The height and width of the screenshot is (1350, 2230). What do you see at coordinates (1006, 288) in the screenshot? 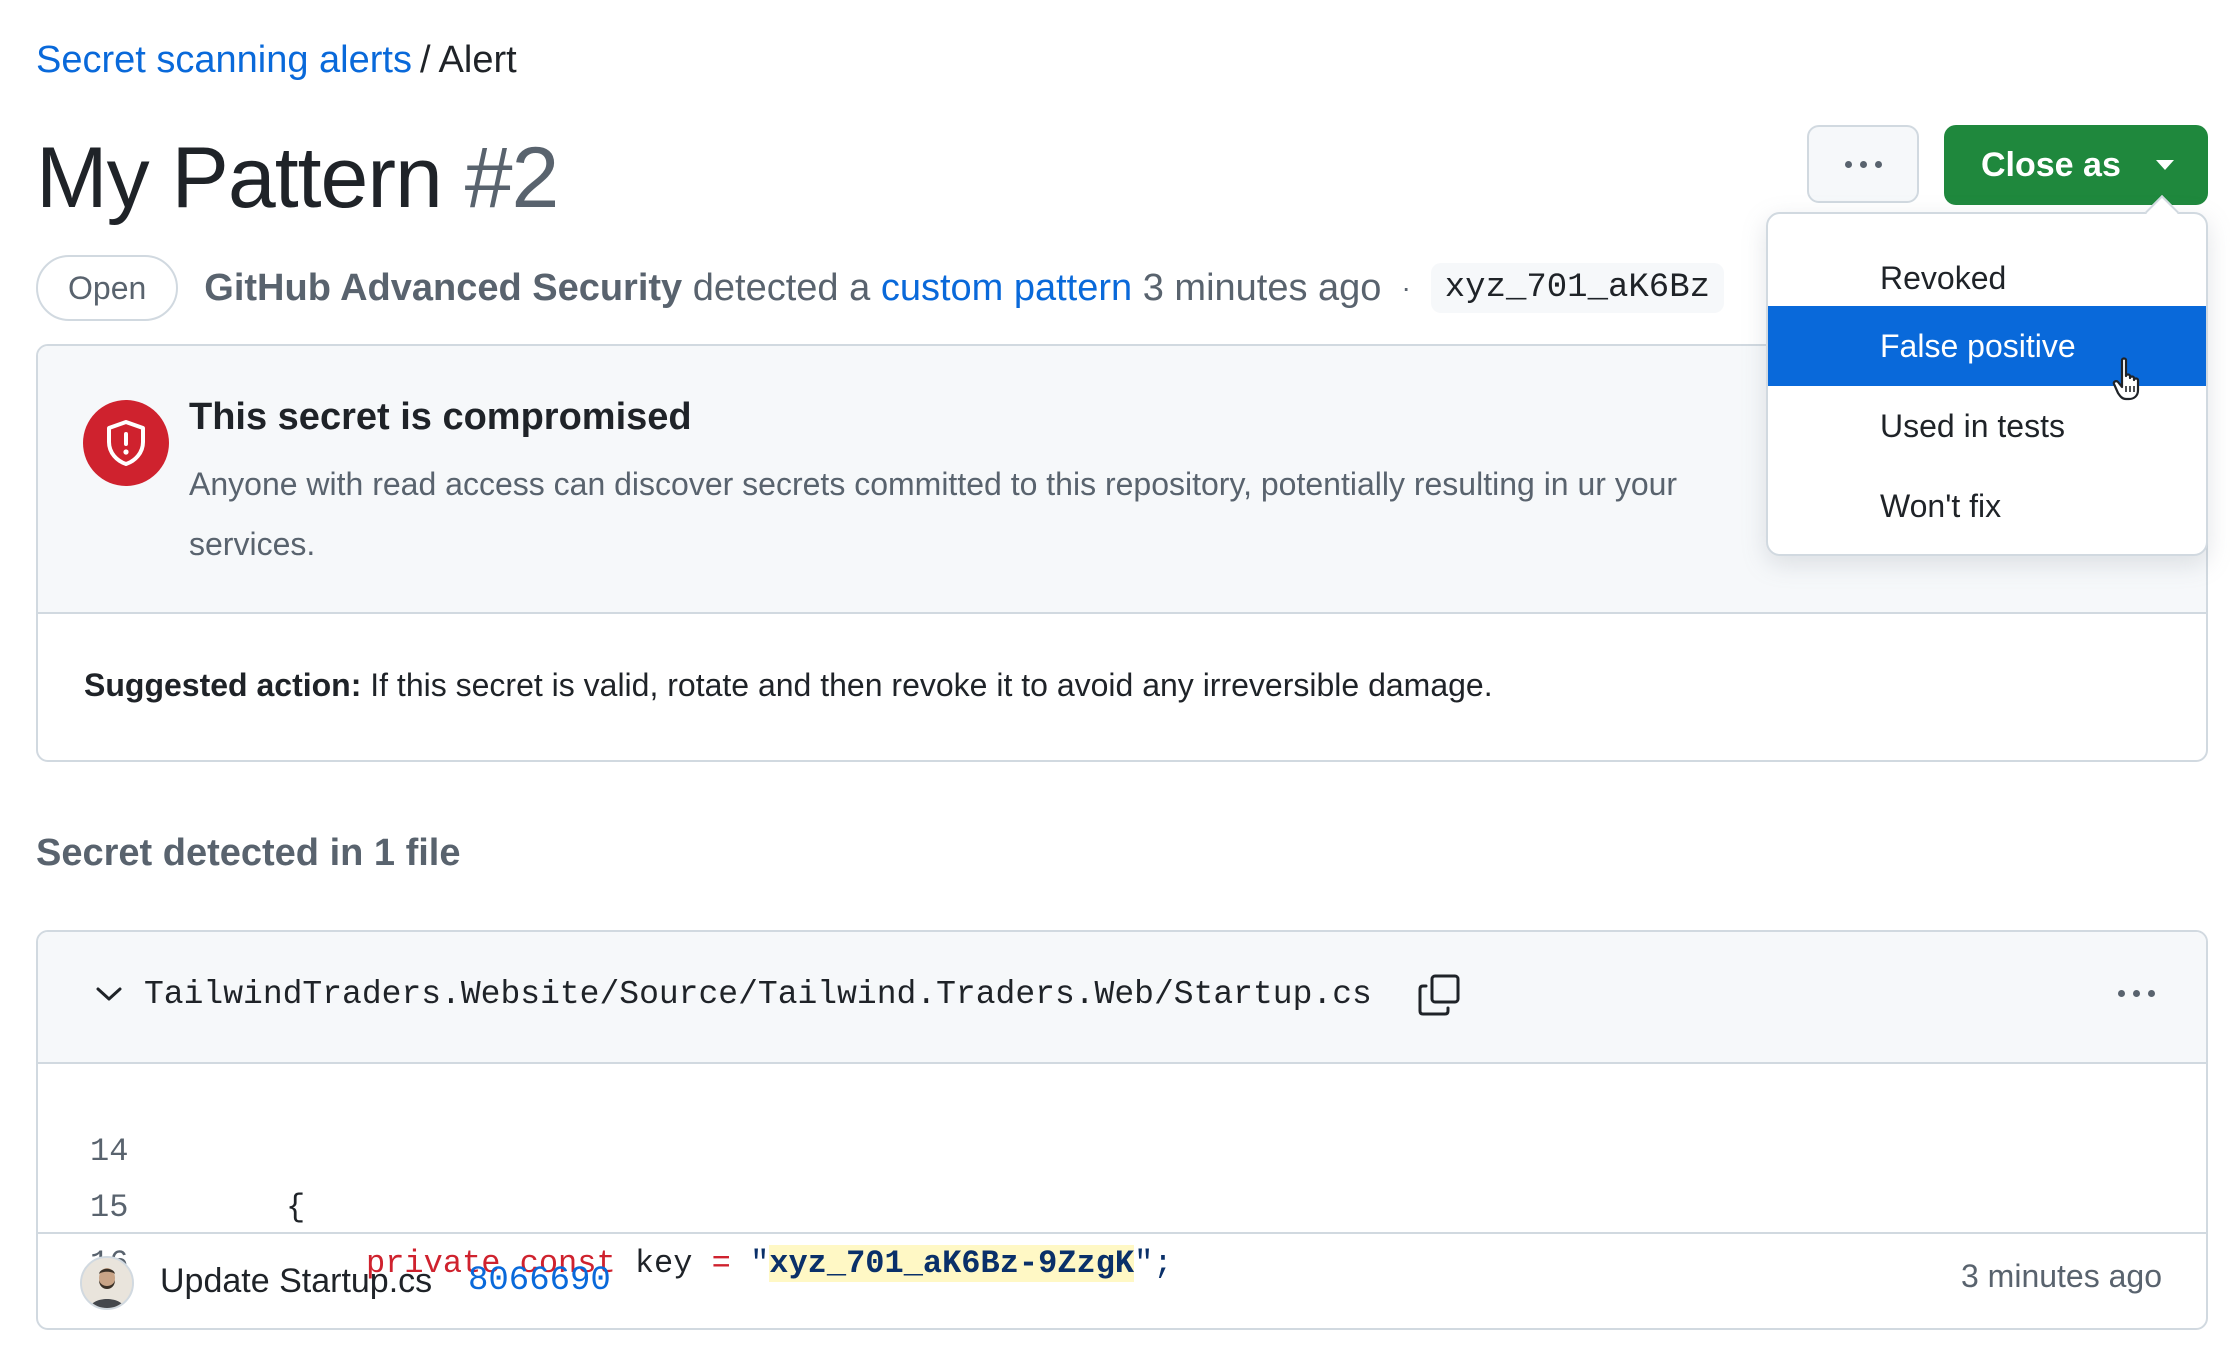
I see `custom-pattern-link: custom pattern` at bounding box center [1006, 288].